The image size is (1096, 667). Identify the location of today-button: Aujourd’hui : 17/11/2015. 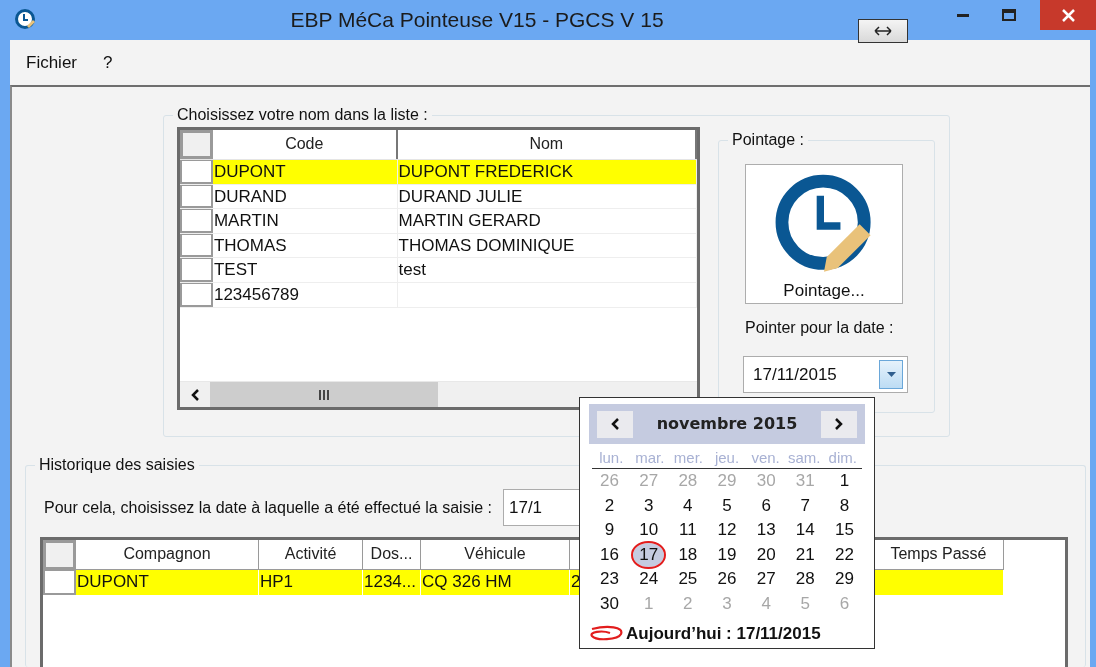
(700, 633).